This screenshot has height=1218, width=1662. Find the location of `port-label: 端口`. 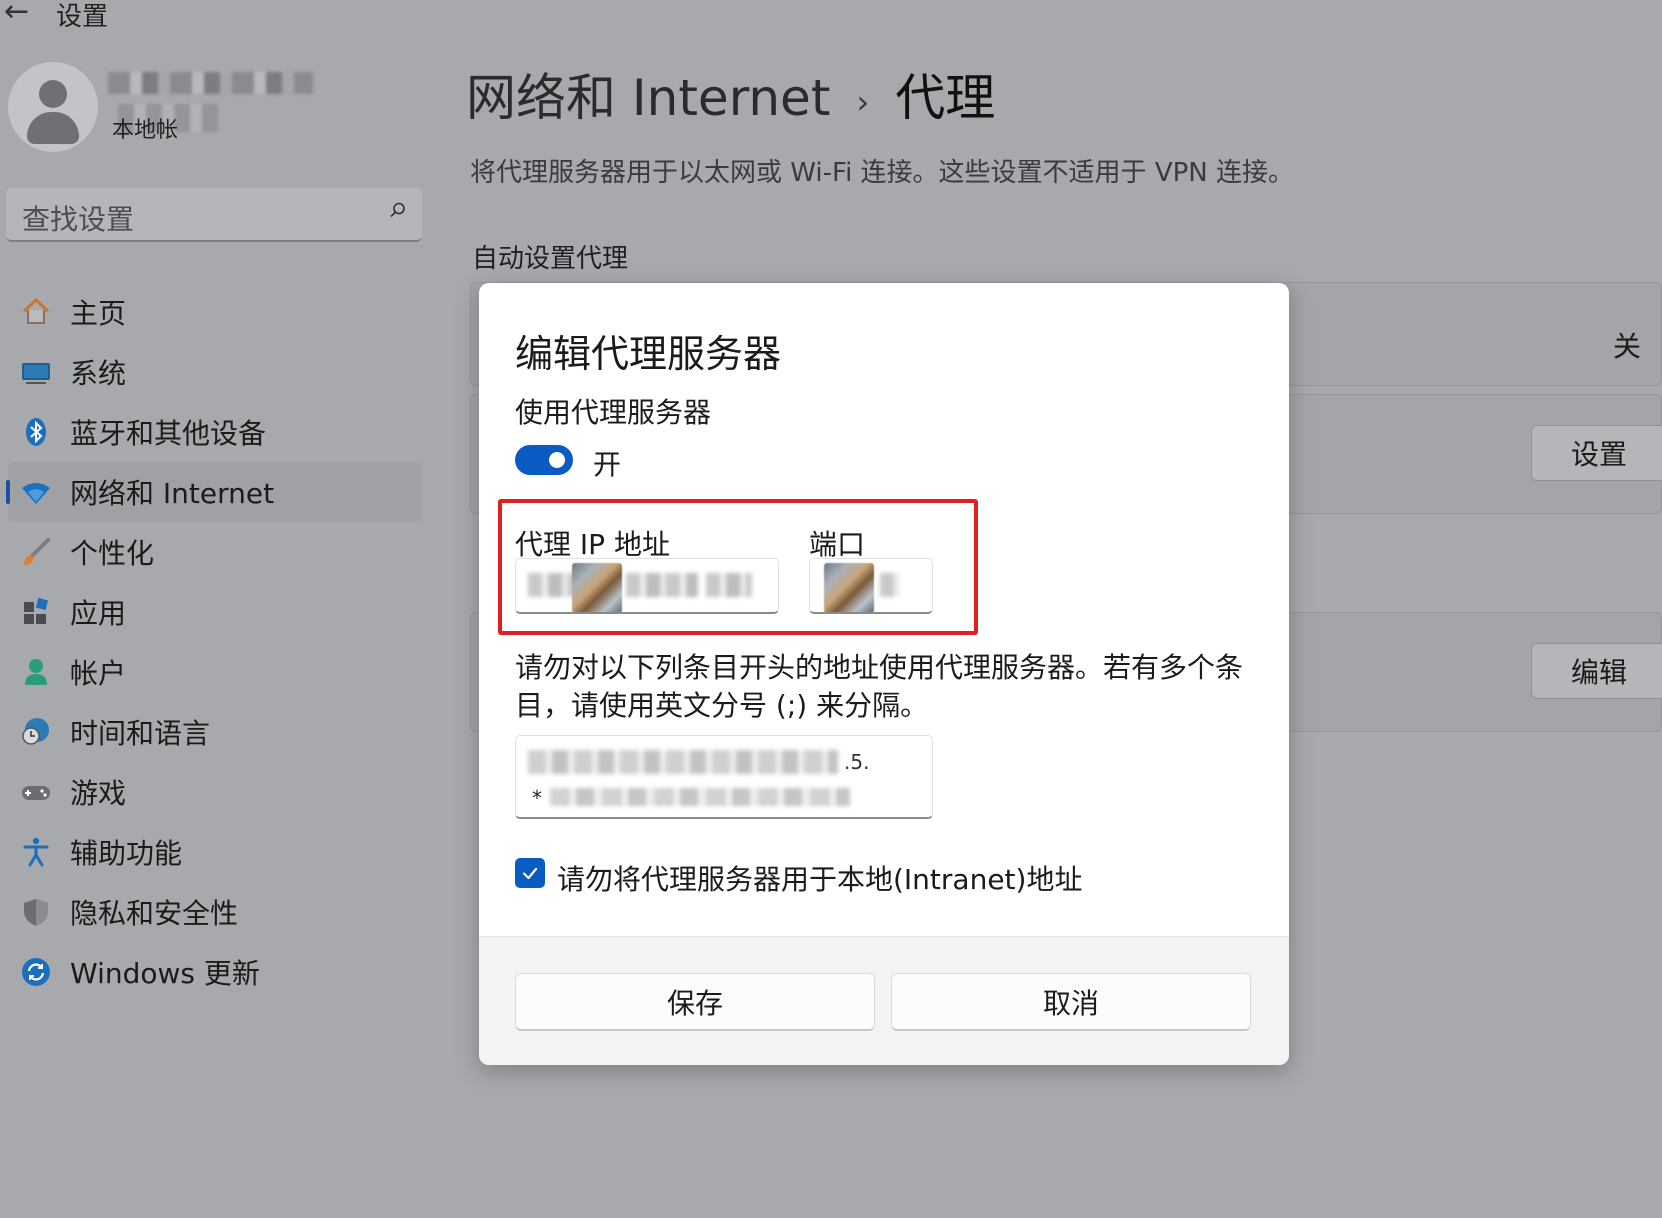

port-label: 端口 is located at coordinates (837, 544).